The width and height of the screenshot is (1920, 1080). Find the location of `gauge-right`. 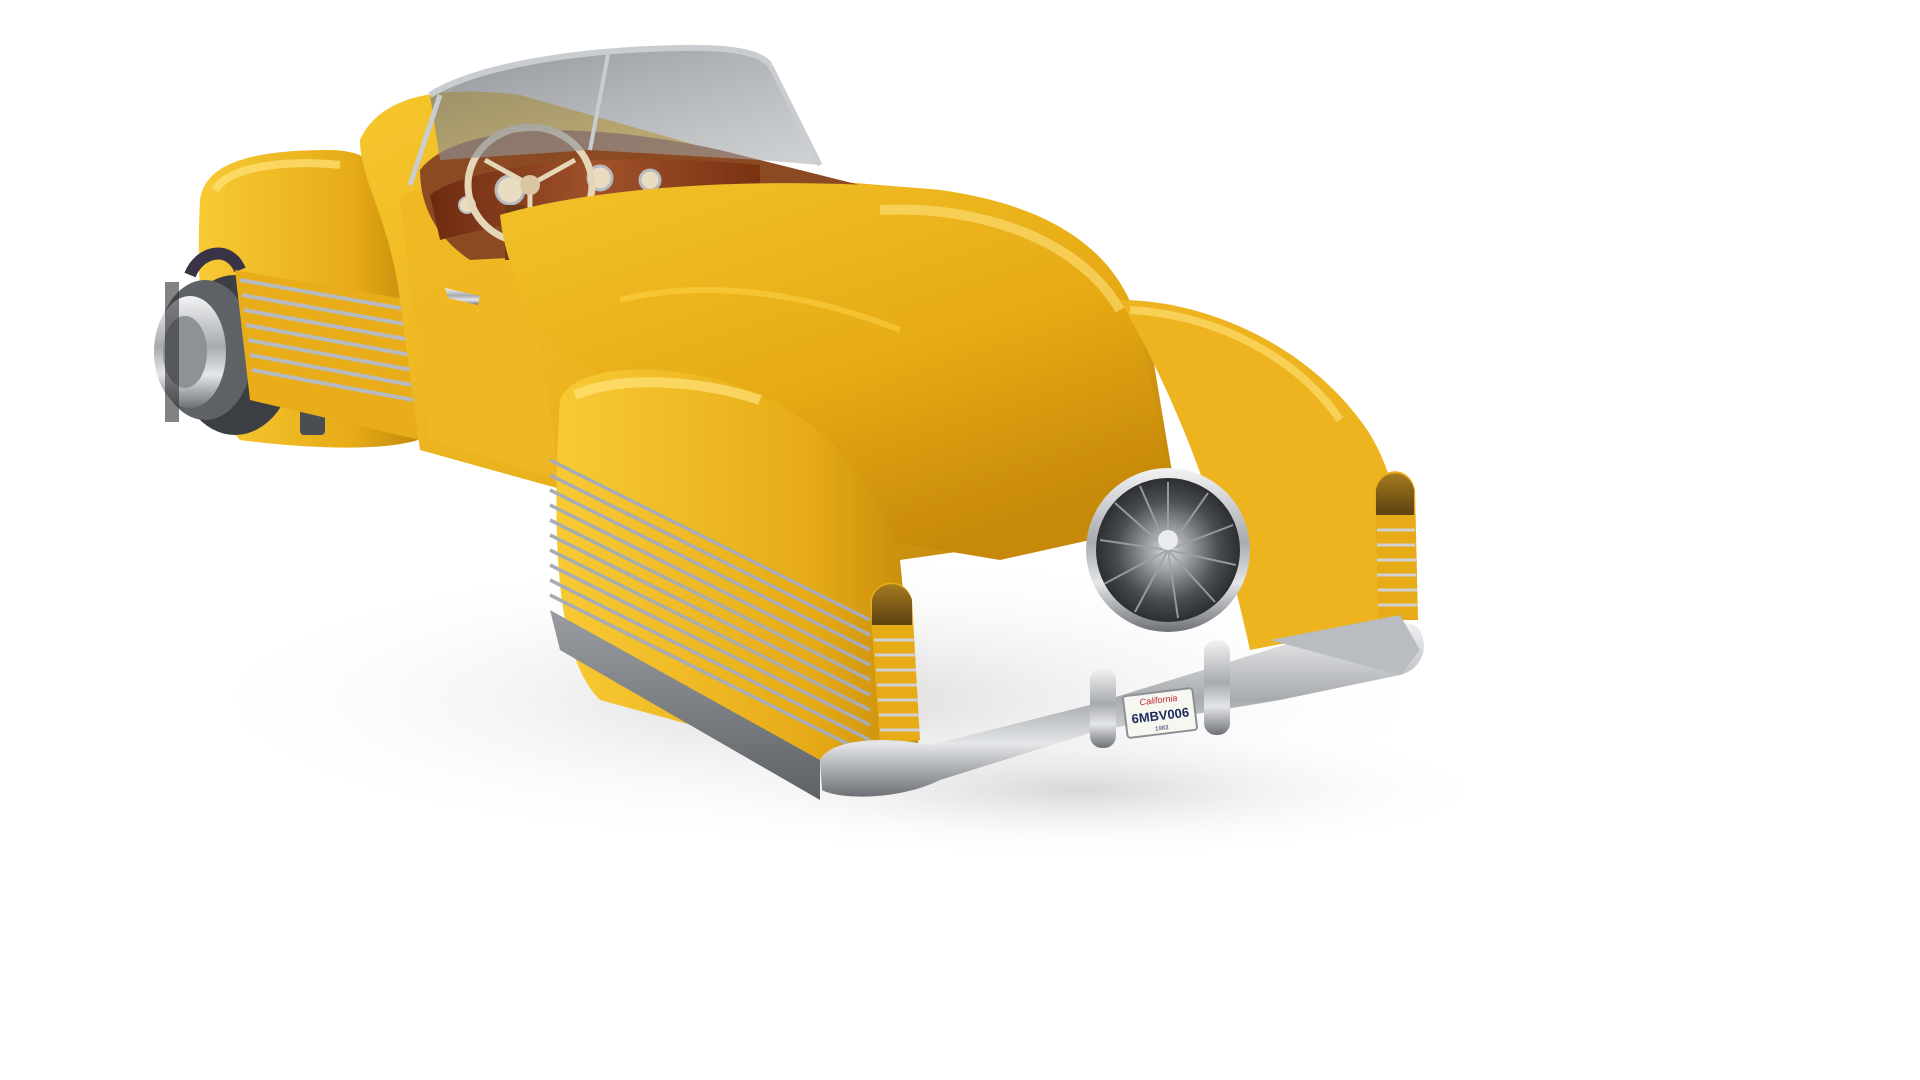

gauge-right is located at coordinates (650, 180).